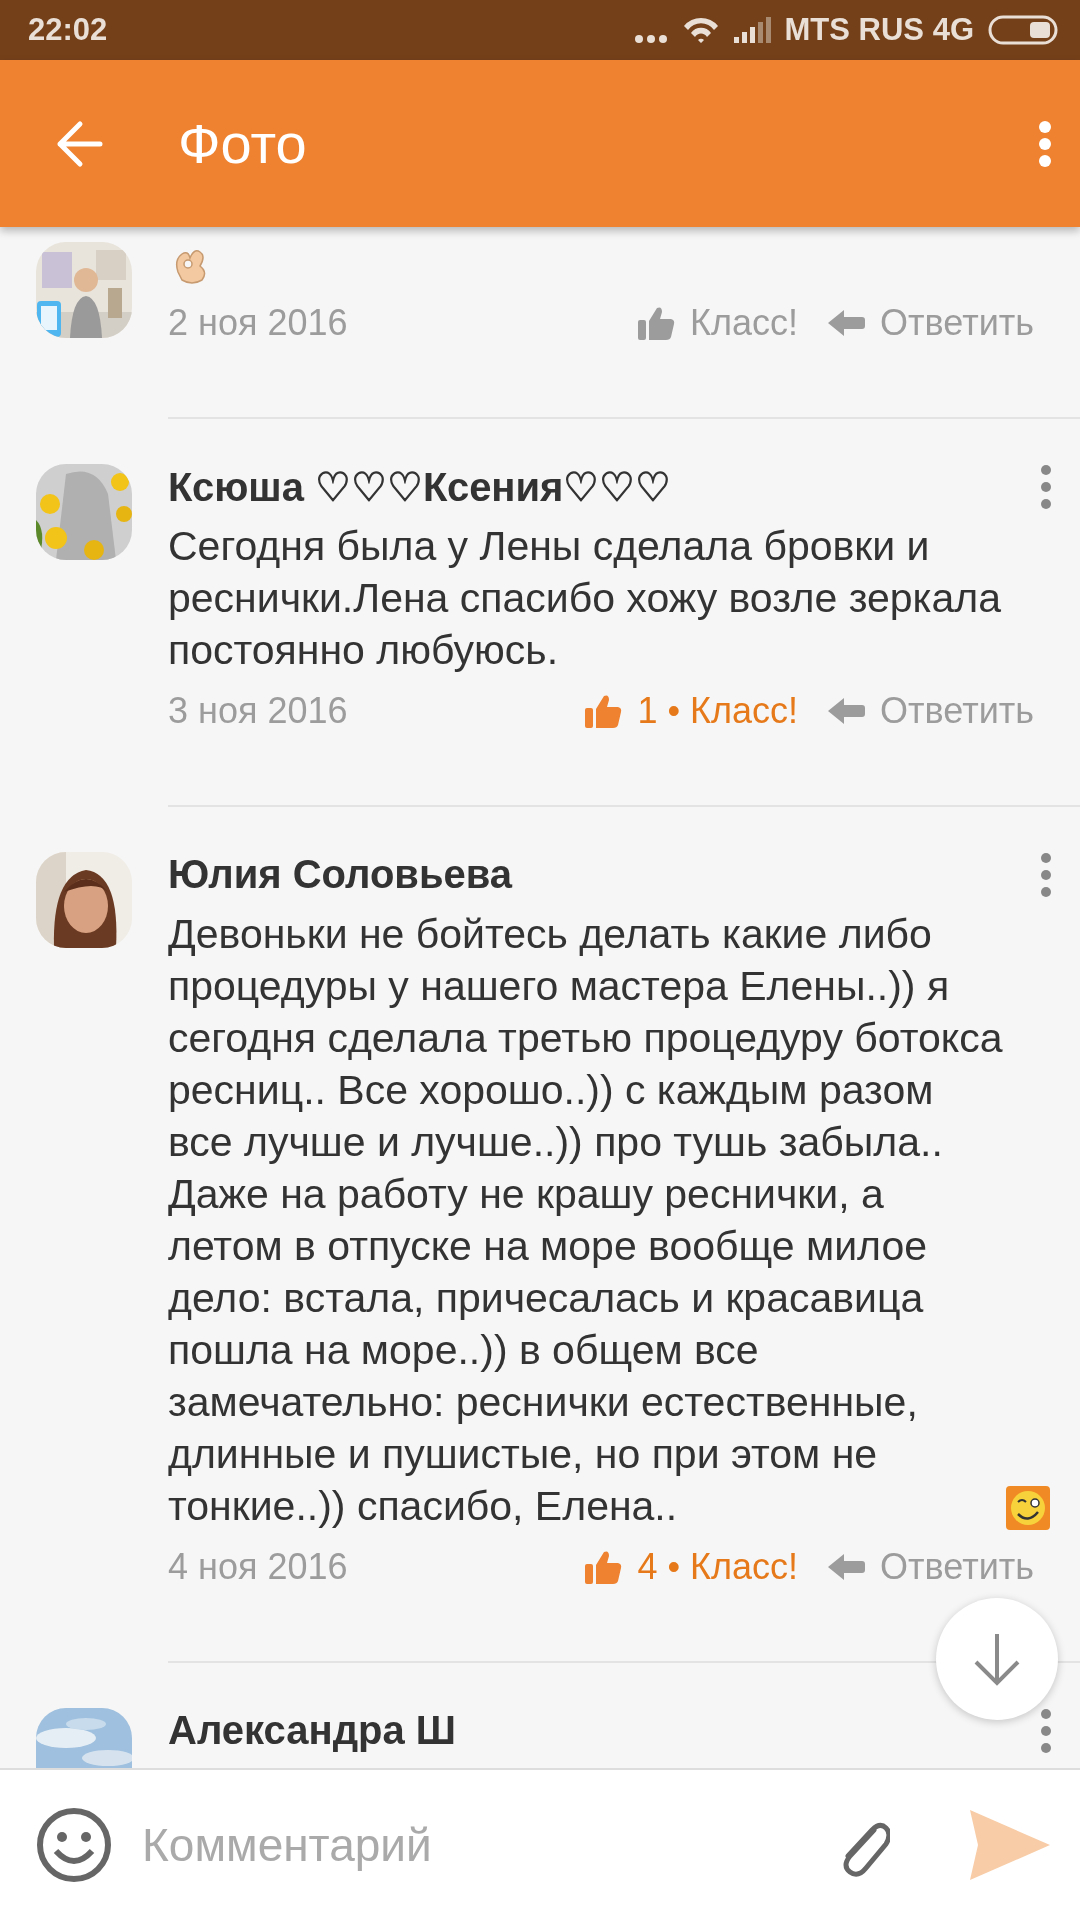 The width and height of the screenshot is (1080, 1920). Describe the element at coordinates (717, 323) in the screenshot. I see `like-button: Класс!` at that location.